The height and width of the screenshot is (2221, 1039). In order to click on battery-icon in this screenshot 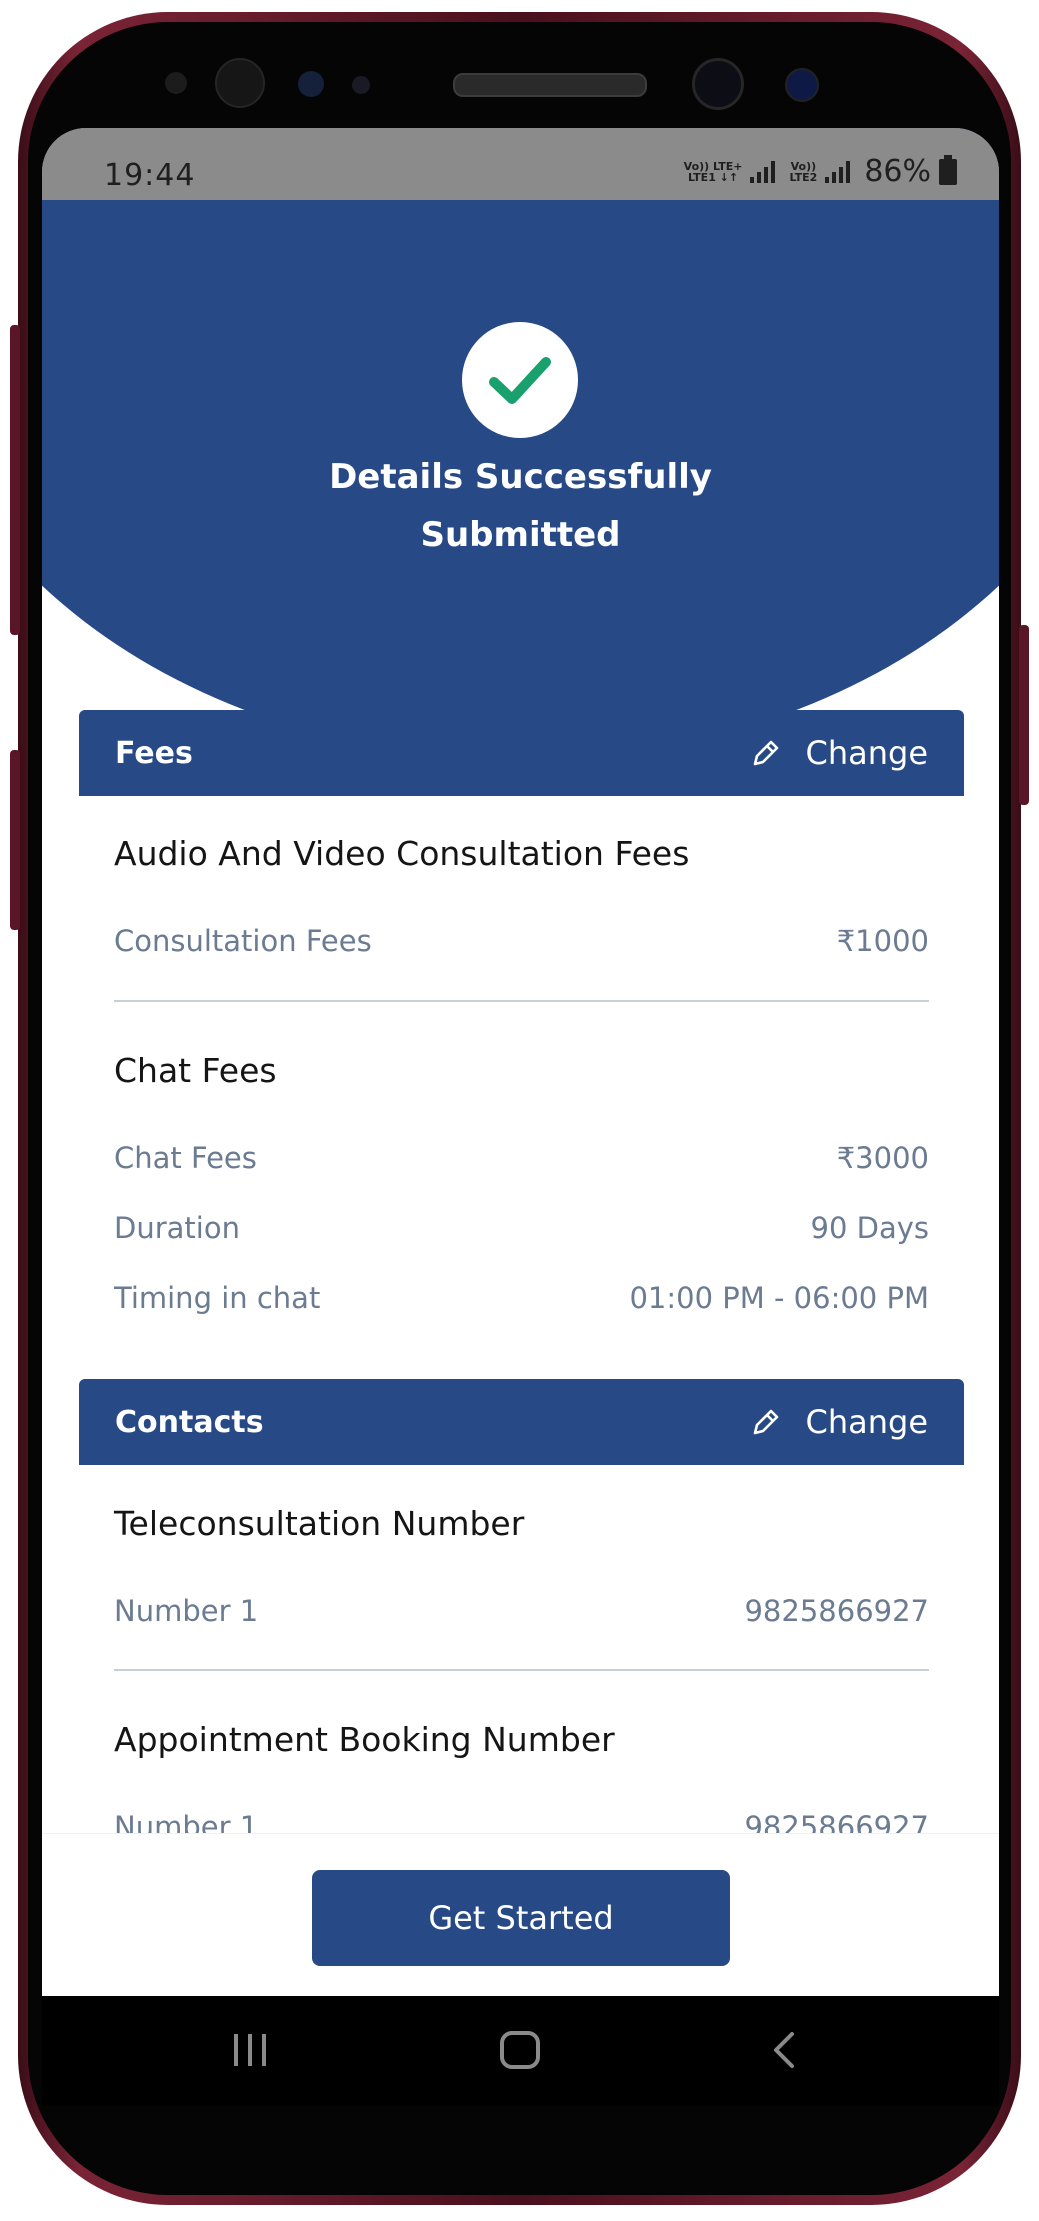, I will do `click(948, 169)`.